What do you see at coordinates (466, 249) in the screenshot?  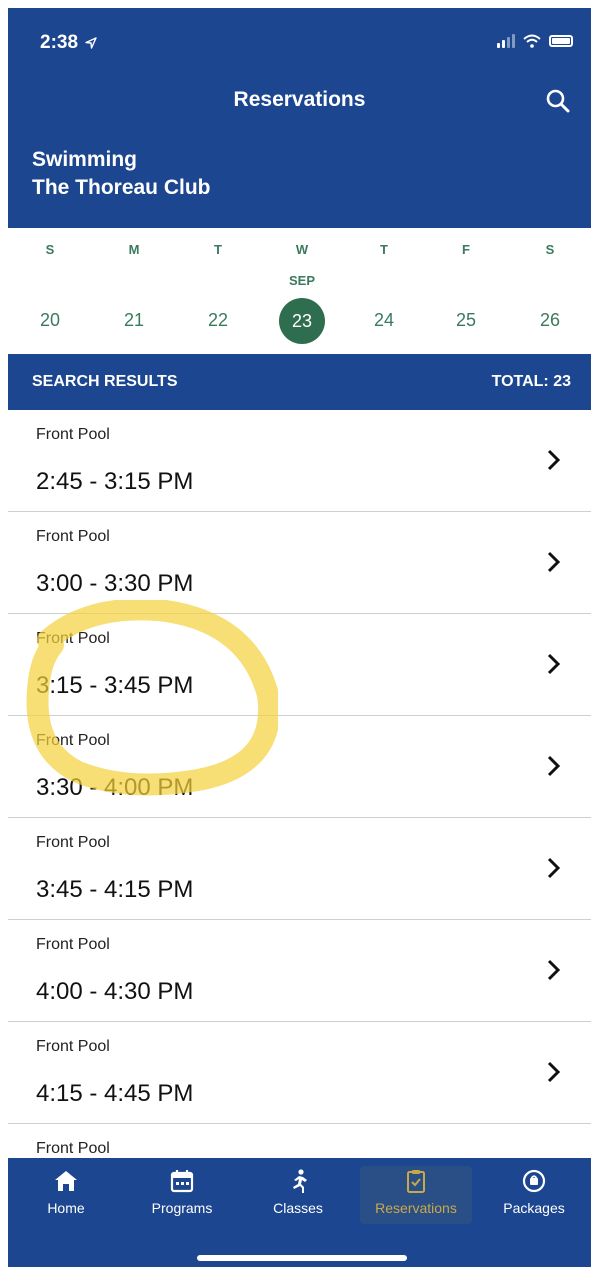 I see `weekday-label: F` at bounding box center [466, 249].